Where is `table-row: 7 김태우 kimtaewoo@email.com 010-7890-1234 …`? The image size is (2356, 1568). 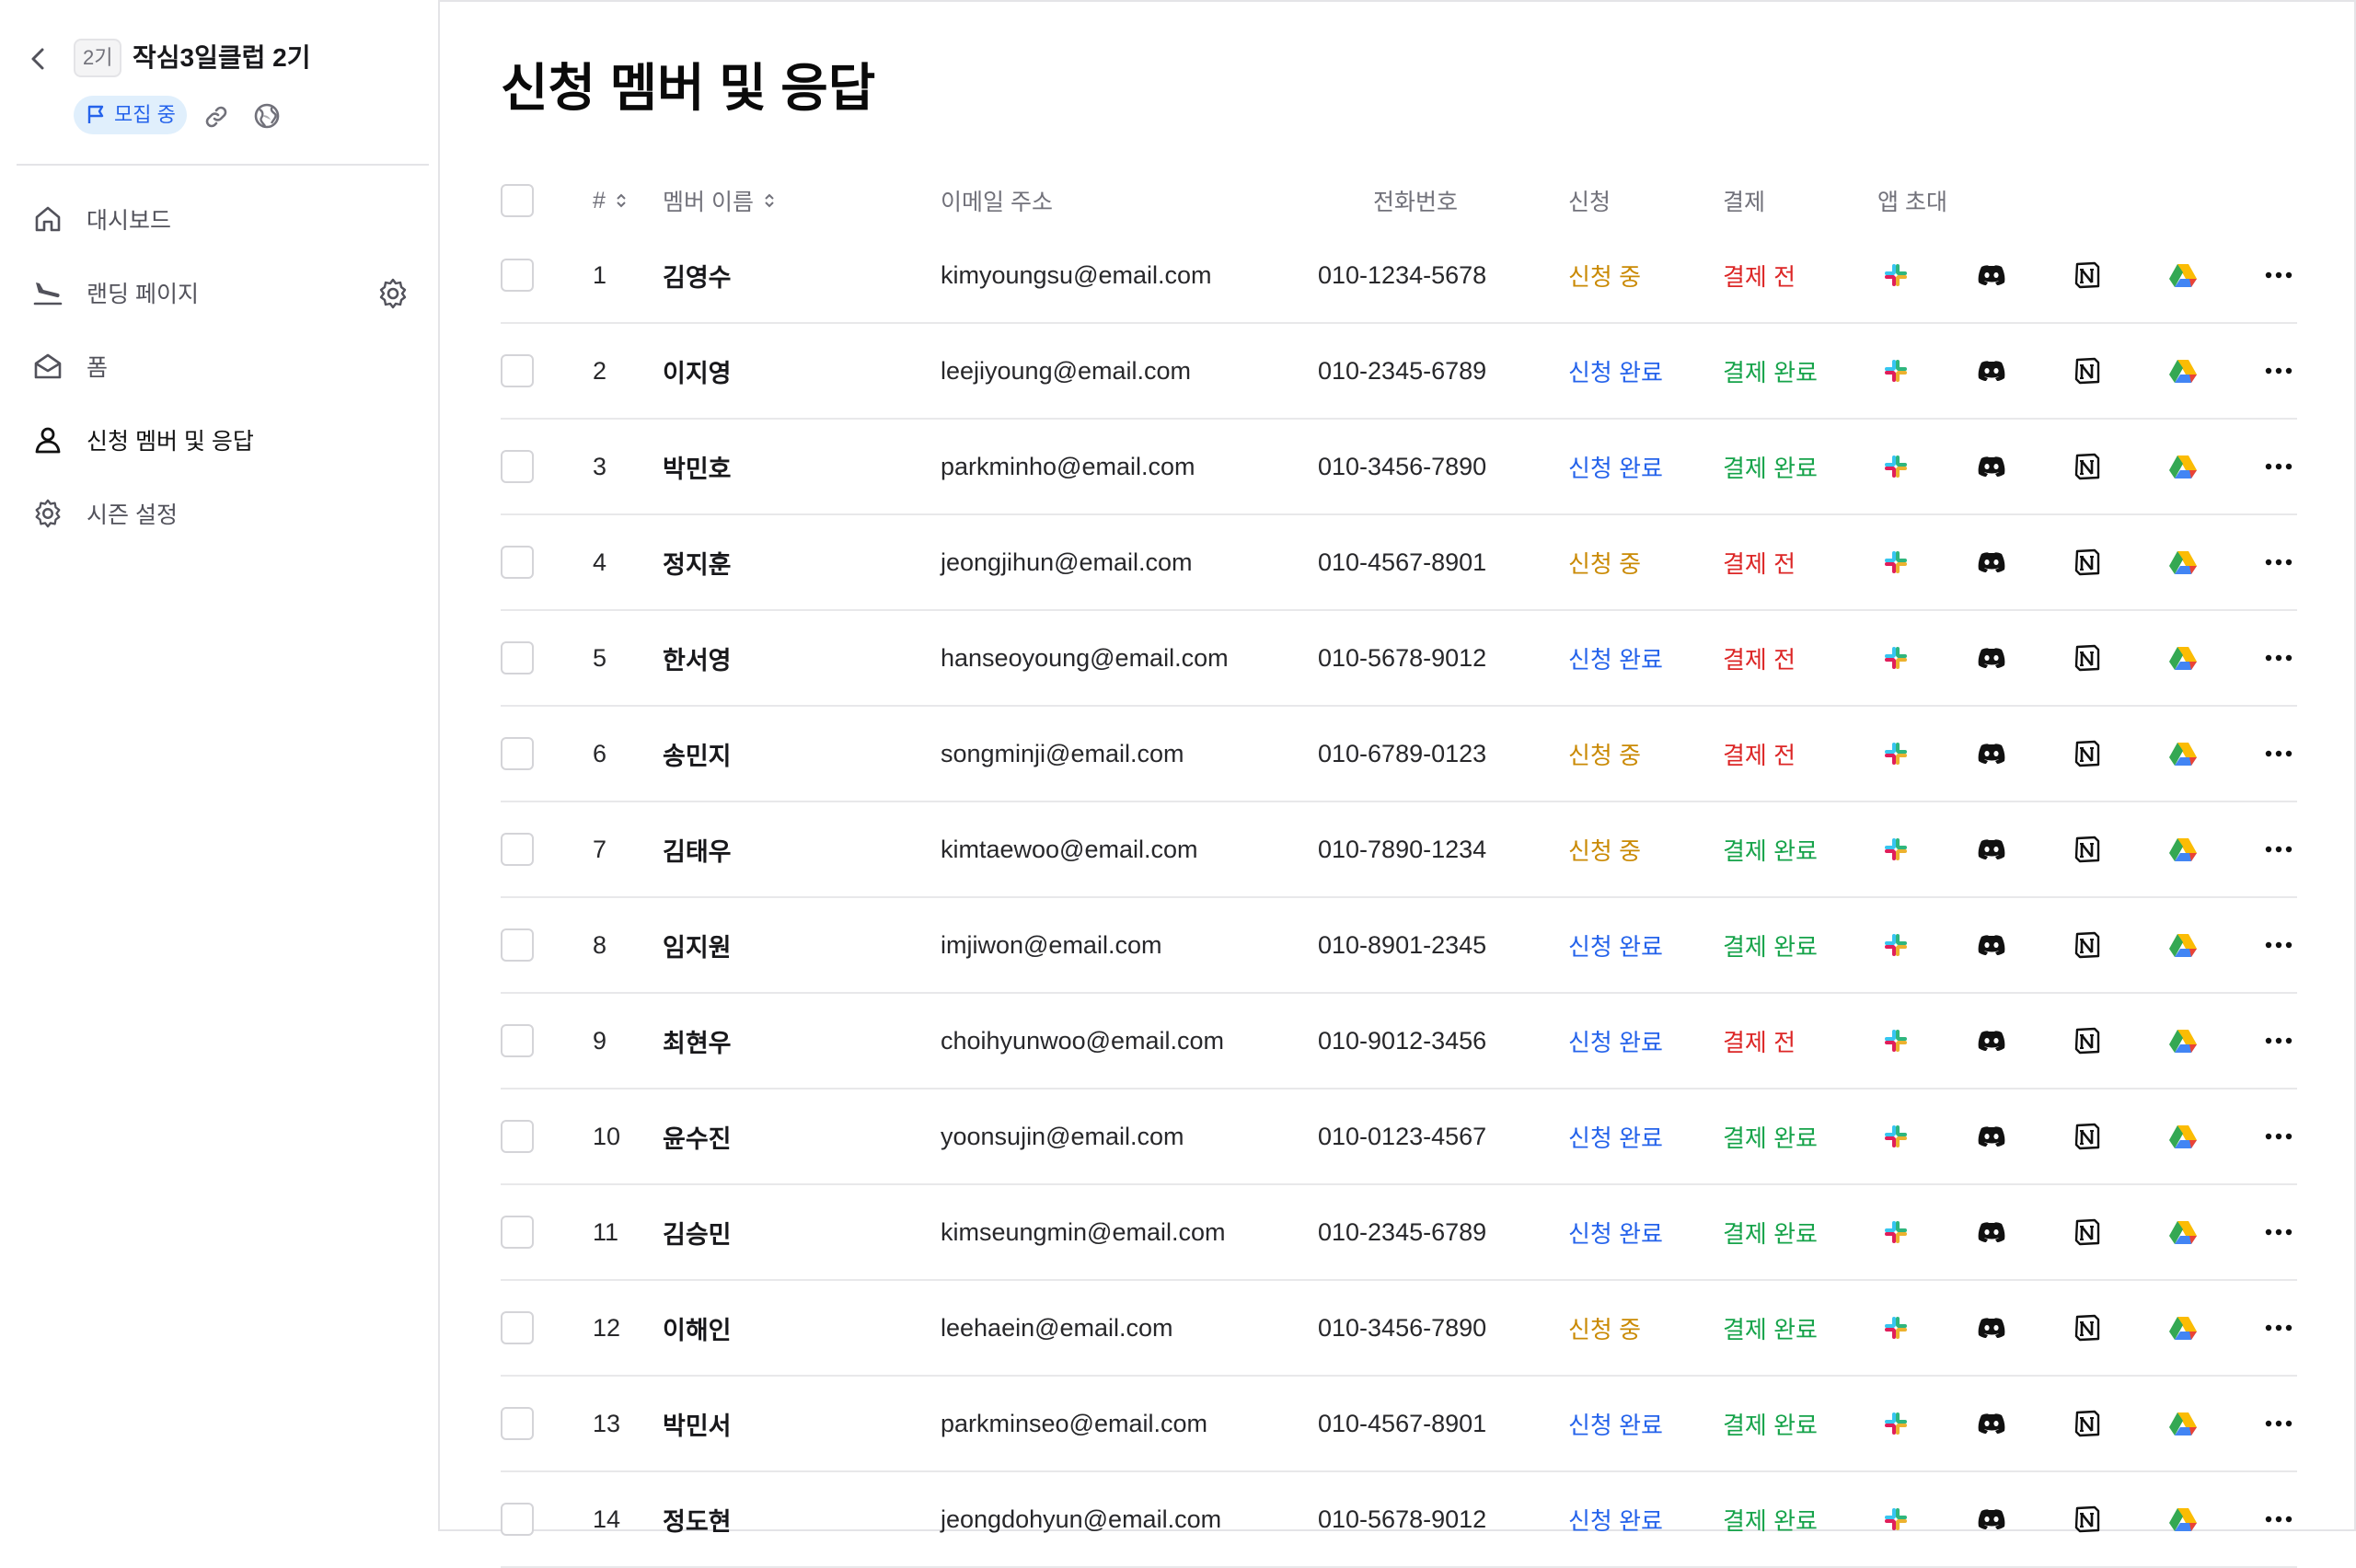
table-row: 7 김태우 kimtaewoo@email.com 010-7890-1234 … is located at coordinates (1399, 850).